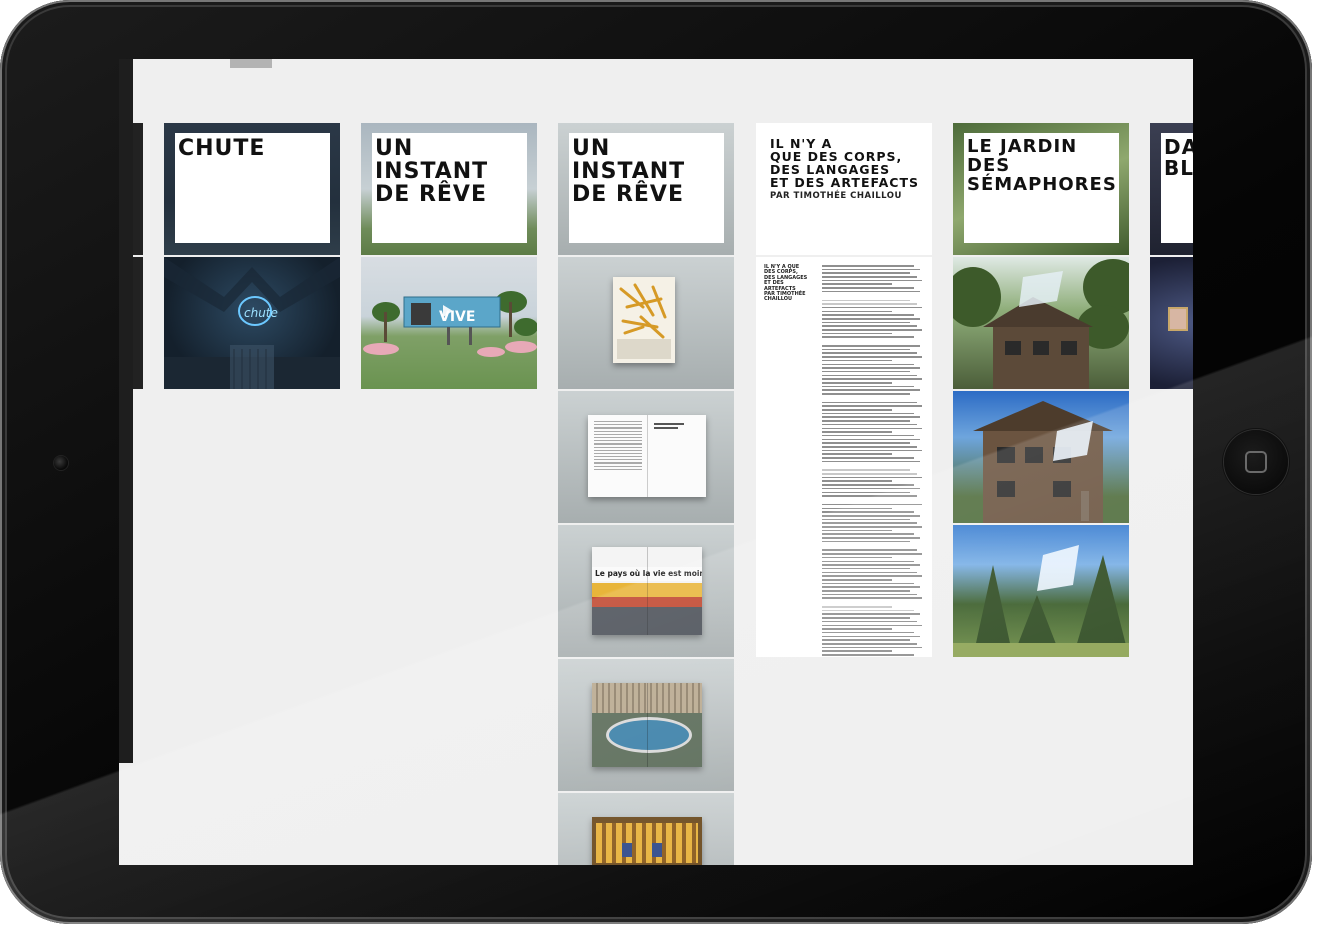  What do you see at coordinates (1171, 323) in the screenshot?
I see `tile-image-partial` at bounding box center [1171, 323].